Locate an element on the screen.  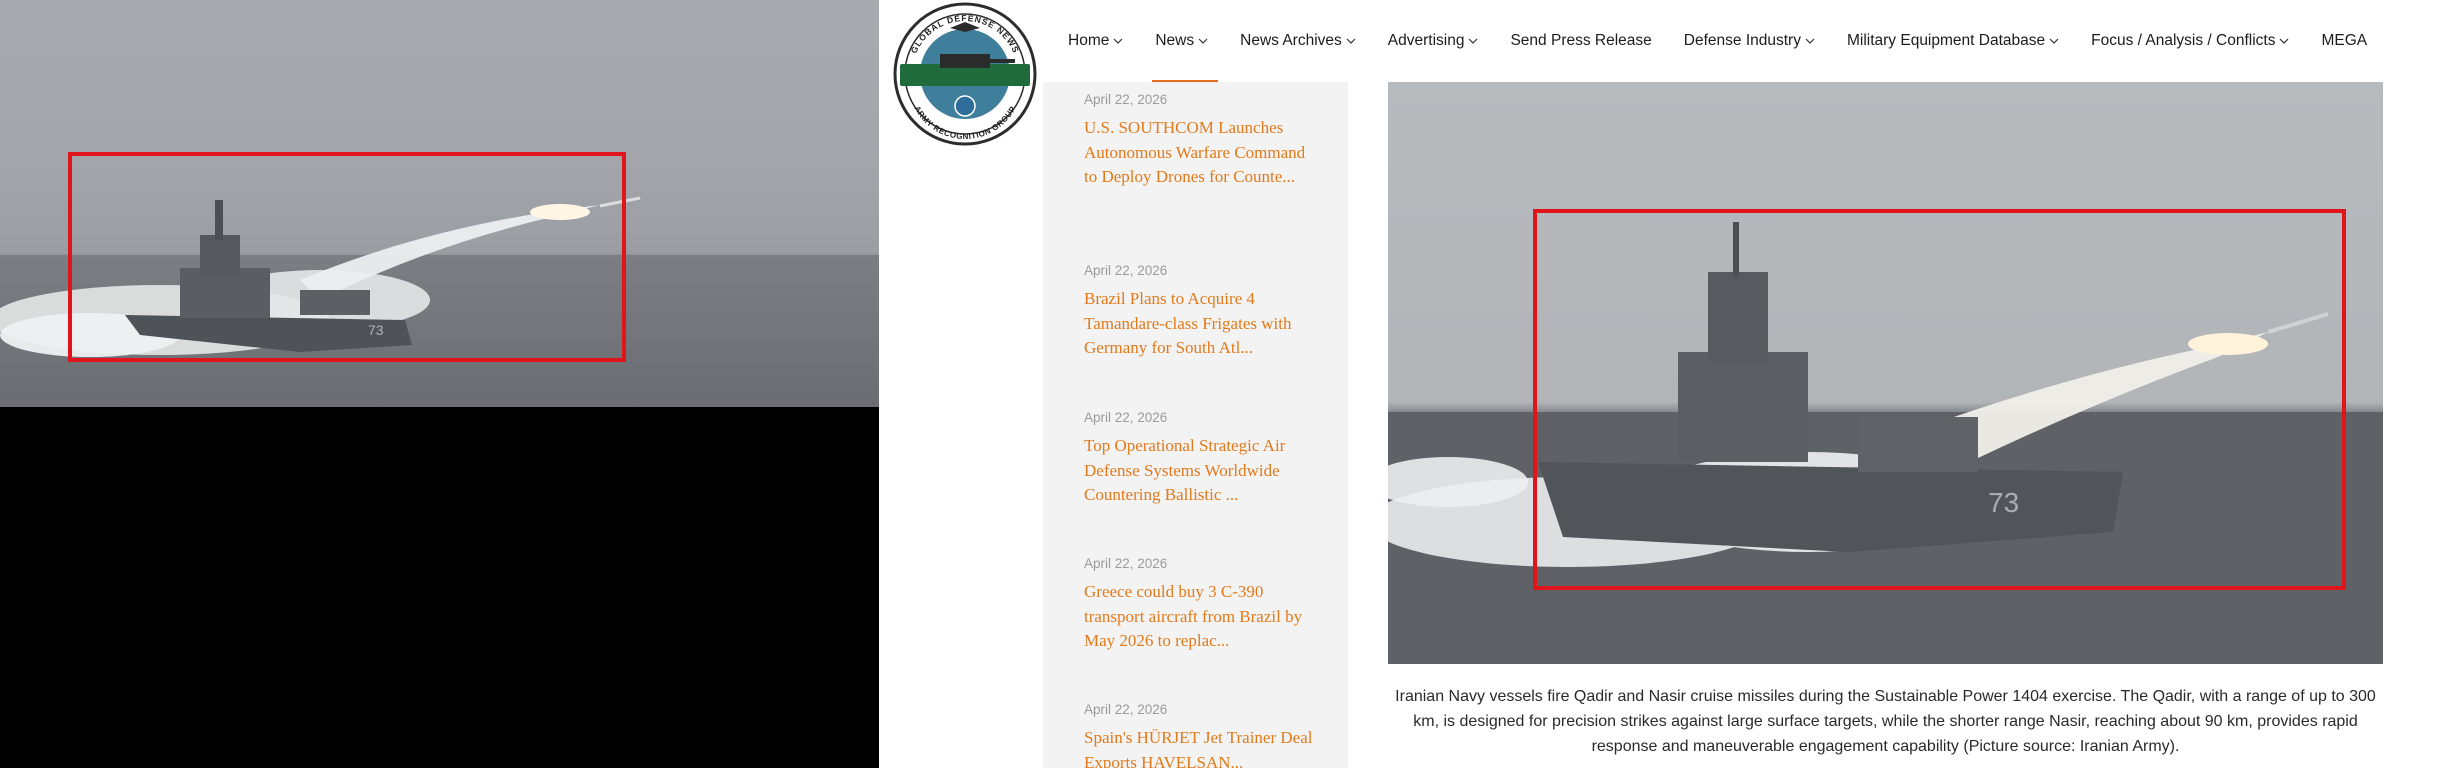
nav-item-news: News is located at coordinates (1181, 41).